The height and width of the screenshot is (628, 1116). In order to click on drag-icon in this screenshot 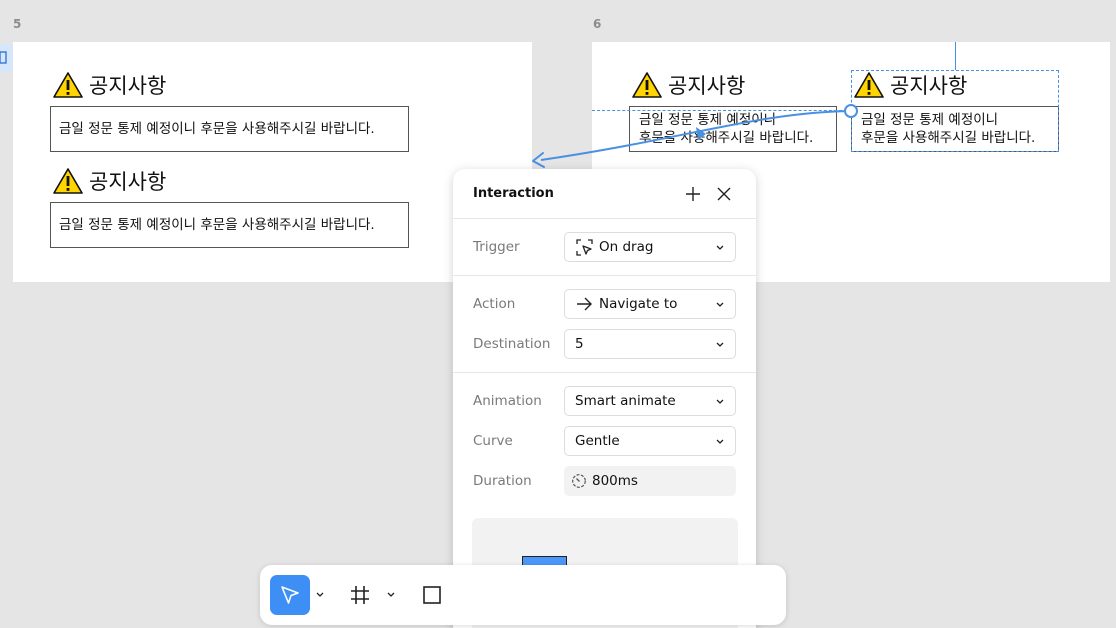, I will do `click(584, 247)`.